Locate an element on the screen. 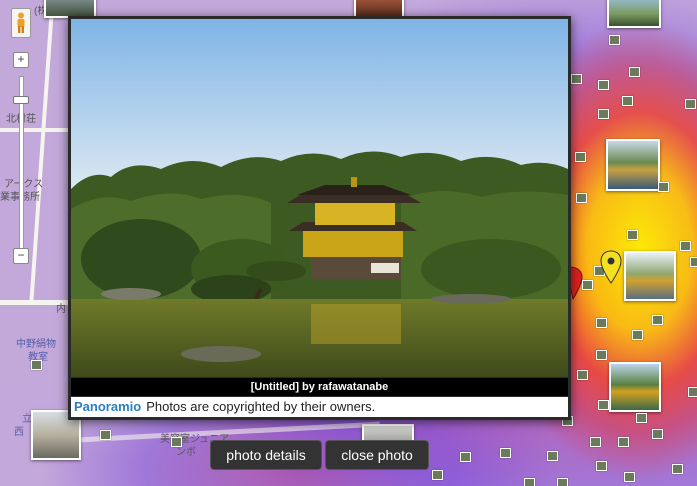 Image resolution: width=697 pixels, height=486 pixels. road is located at coordinates (42, 150).